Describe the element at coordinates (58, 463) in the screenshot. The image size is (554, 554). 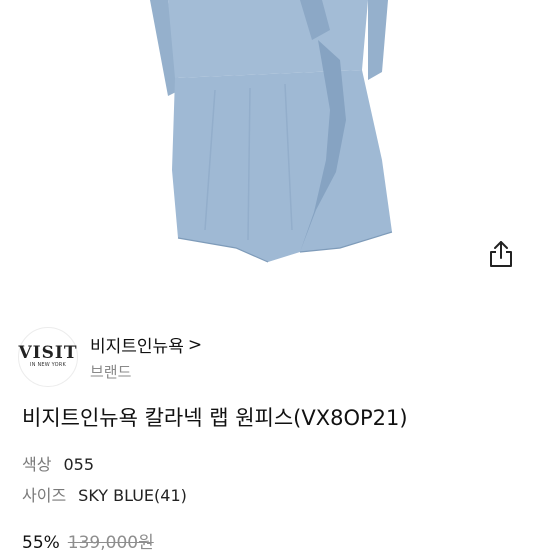
I see `color-spec: 색상 055` at that location.